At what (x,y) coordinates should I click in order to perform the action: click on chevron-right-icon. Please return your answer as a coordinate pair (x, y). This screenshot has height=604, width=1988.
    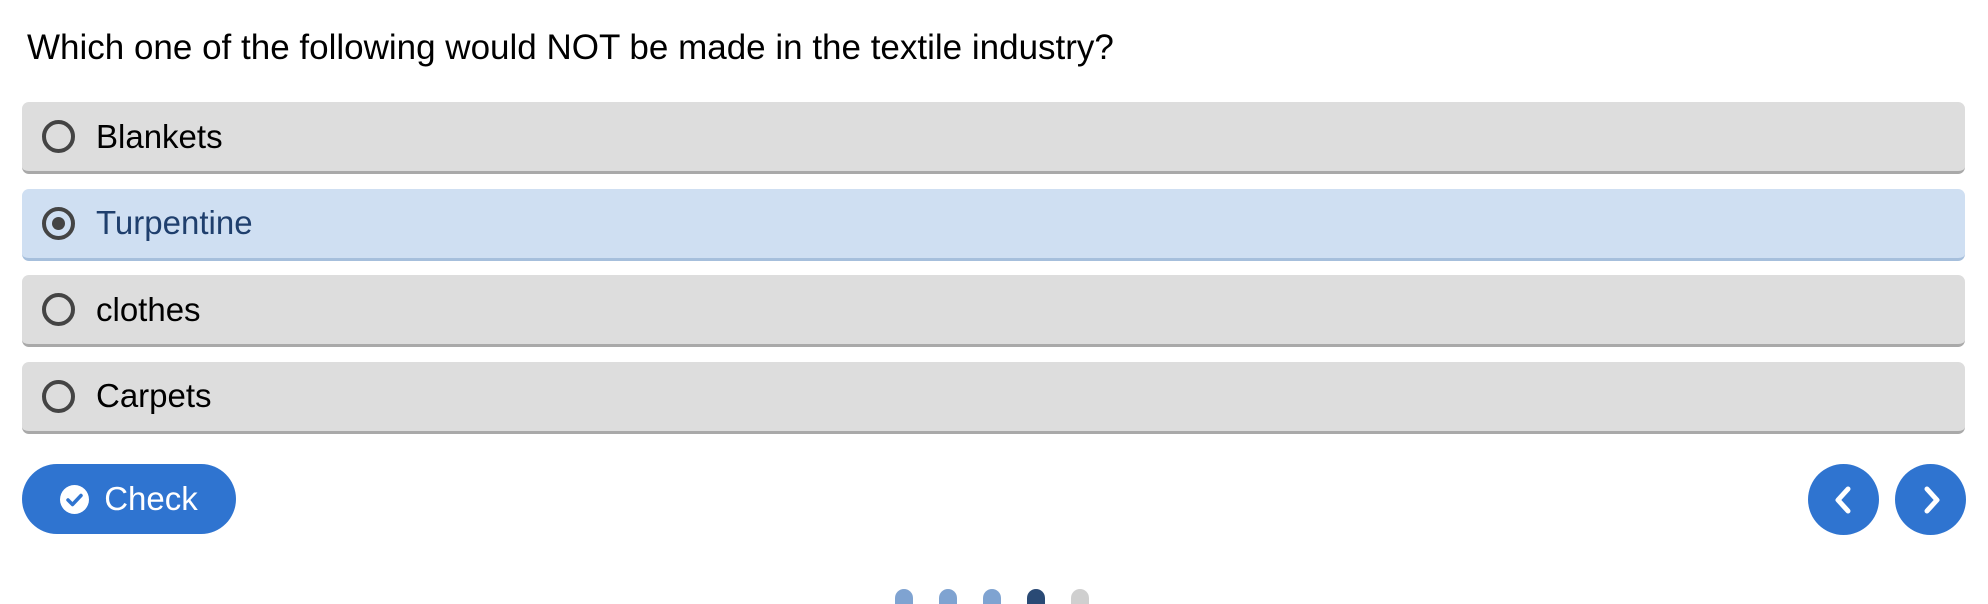
    Looking at the image, I should click on (1931, 499).